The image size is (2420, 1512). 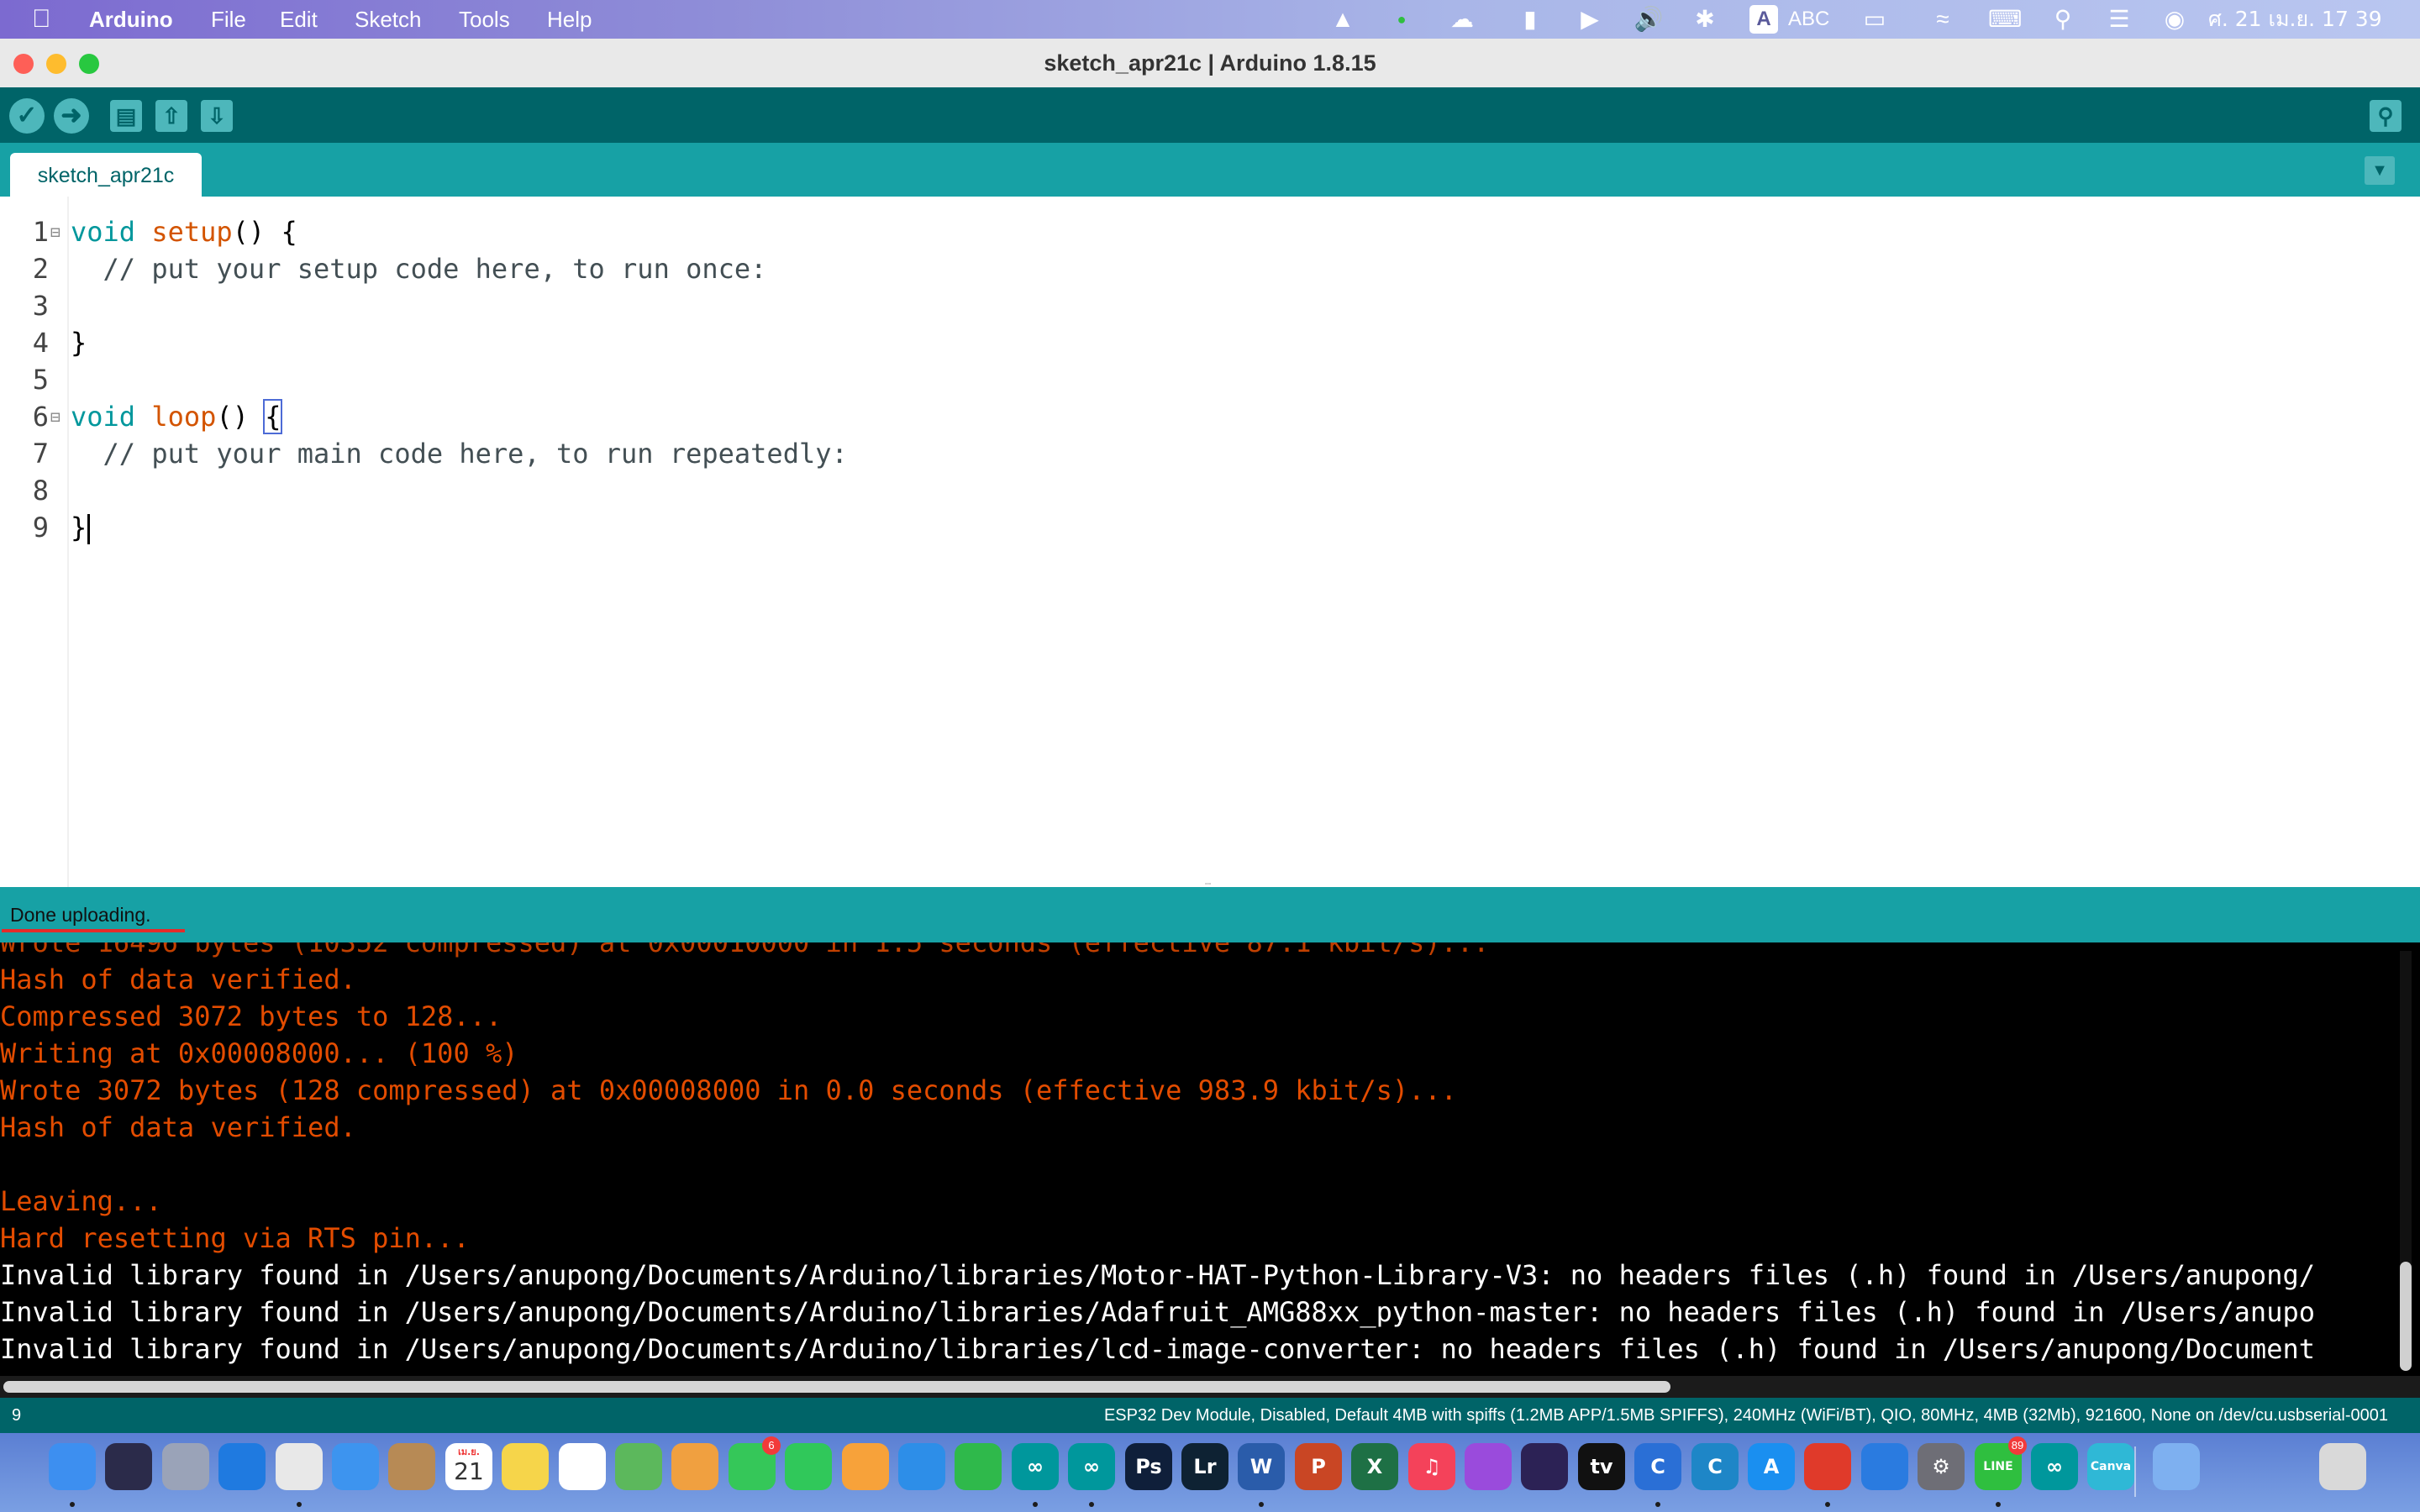 What do you see at coordinates (1432, 1466) in the screenshot?
I see `music-icon: ♫` at bounding box center [1432, 1466].